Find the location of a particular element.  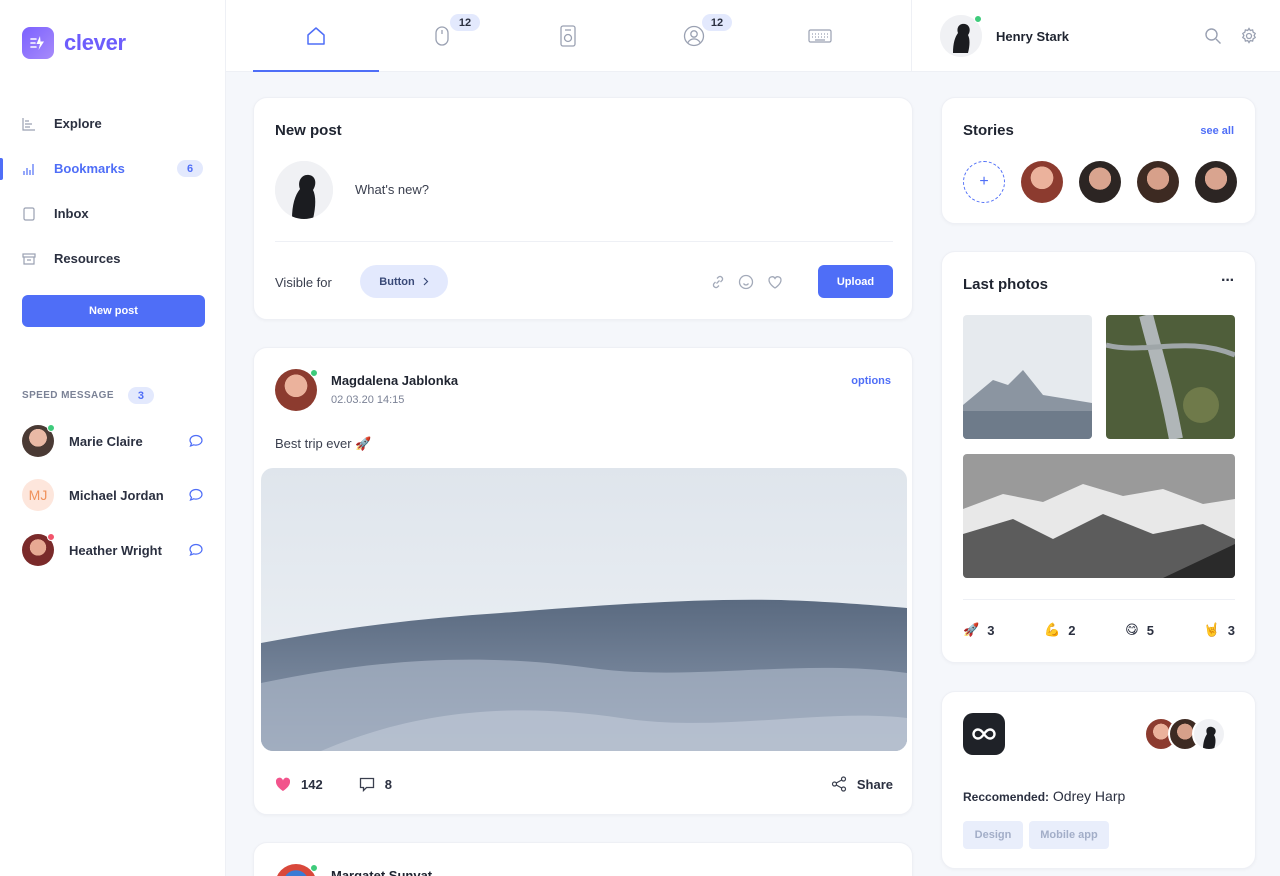

search-icon is located at coordinates (1213, 36).